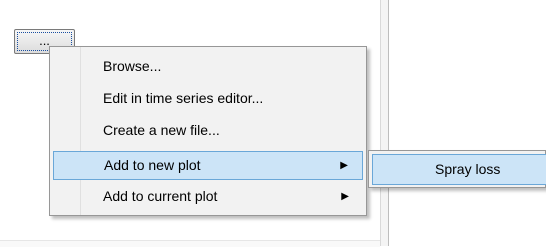 The image size is (546, 247). I want to click on menu-item-add-to-new-plot: Add to new plot ▶, so click(208, 165).